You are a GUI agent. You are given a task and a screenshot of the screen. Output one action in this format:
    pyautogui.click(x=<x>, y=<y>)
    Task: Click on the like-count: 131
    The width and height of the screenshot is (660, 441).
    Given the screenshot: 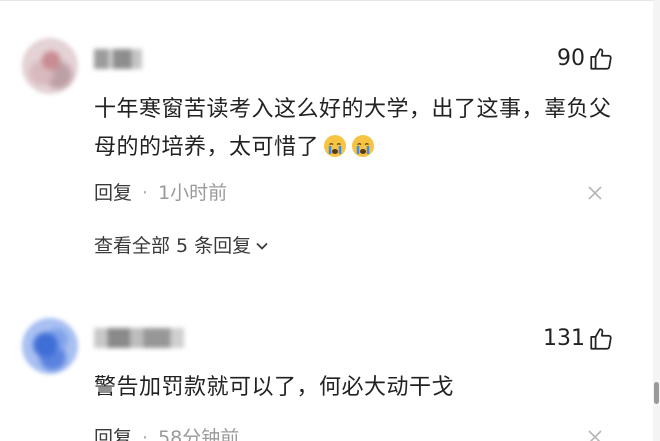 What is the action you would take?
    pyautogui.click(x=564, y=338)
    